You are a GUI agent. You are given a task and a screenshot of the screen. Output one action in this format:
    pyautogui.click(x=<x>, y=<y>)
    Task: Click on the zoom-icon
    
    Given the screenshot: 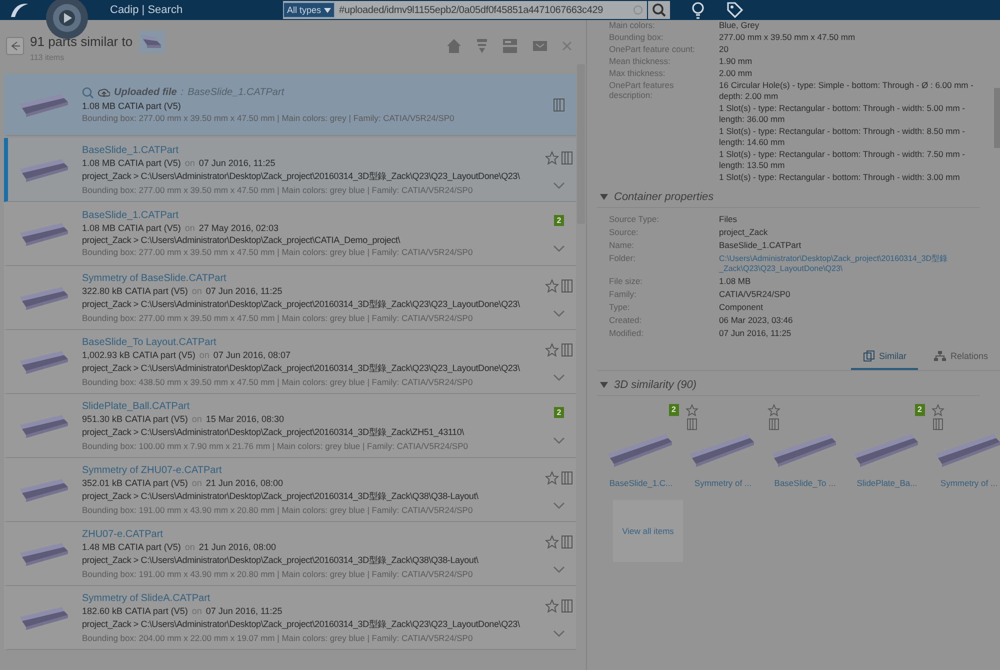 What is the action you would take?
    pyautogui.click(x=88, y=92)
    